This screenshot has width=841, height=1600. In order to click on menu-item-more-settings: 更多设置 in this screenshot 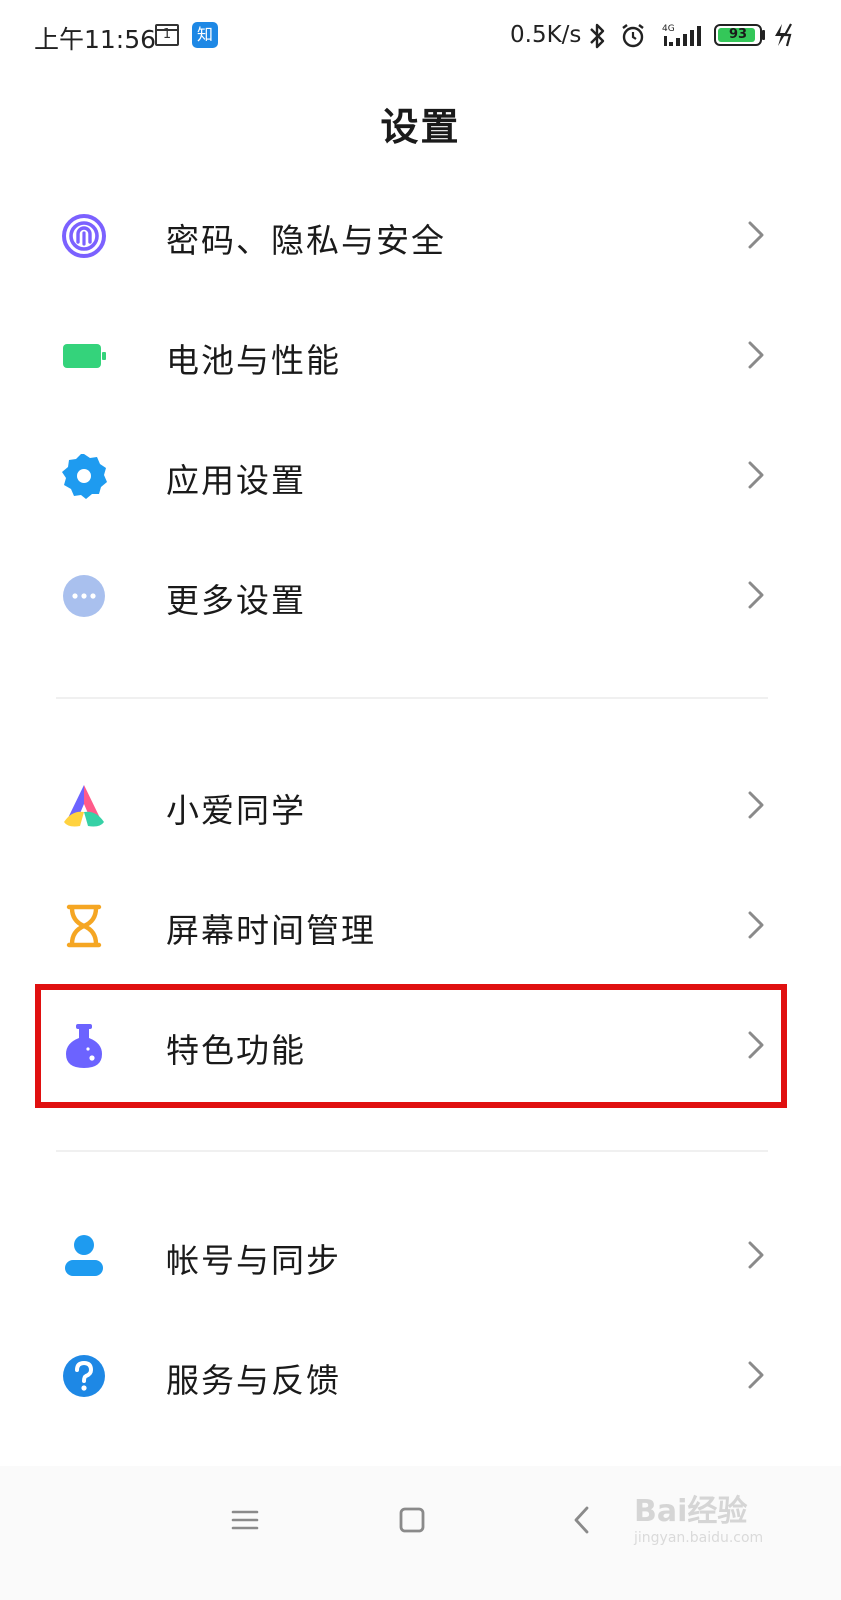, I will do `click(420, 595)`.